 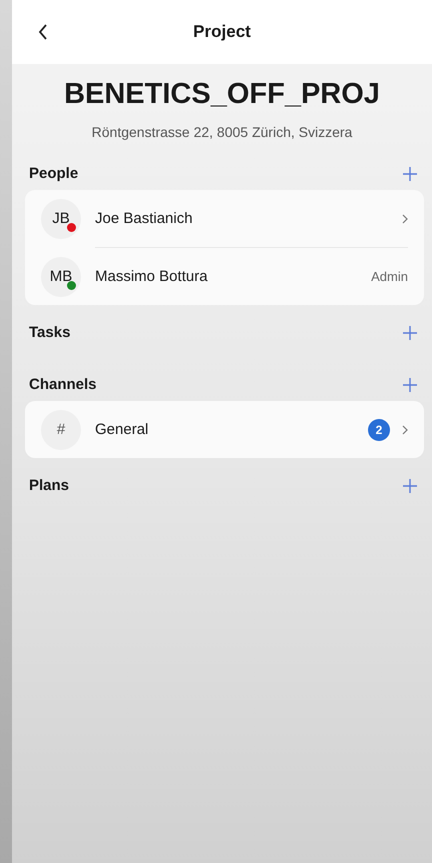 I want to click on back-icon, so click(x=43, y=32).